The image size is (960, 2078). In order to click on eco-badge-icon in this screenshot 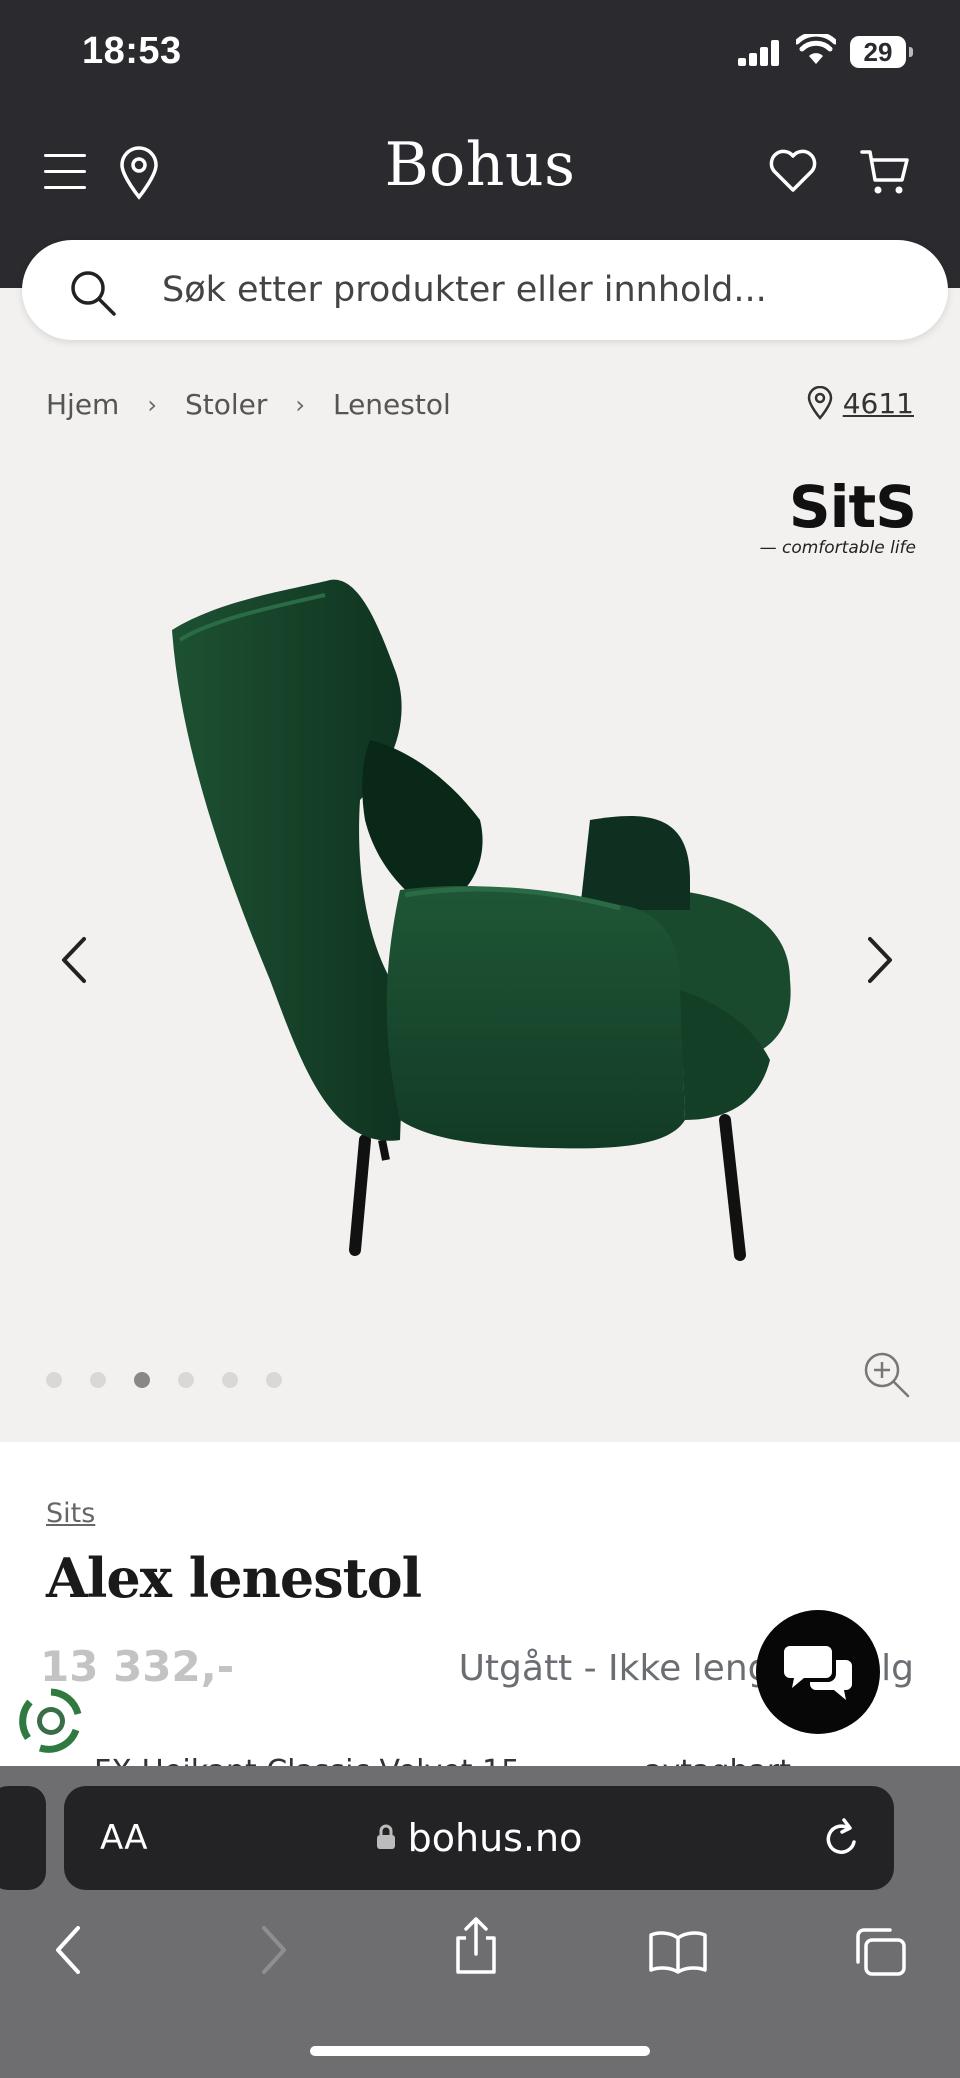, I will do `click(51, 1721)`.